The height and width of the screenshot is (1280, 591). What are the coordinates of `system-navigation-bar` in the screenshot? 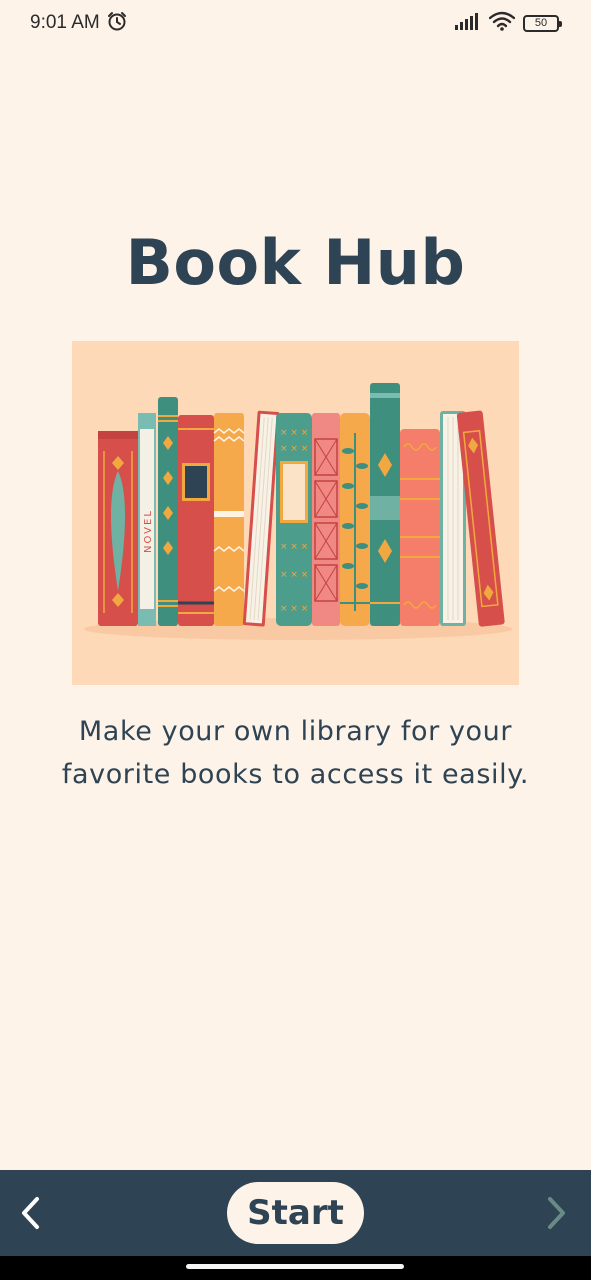 It's located at (295, 1268).